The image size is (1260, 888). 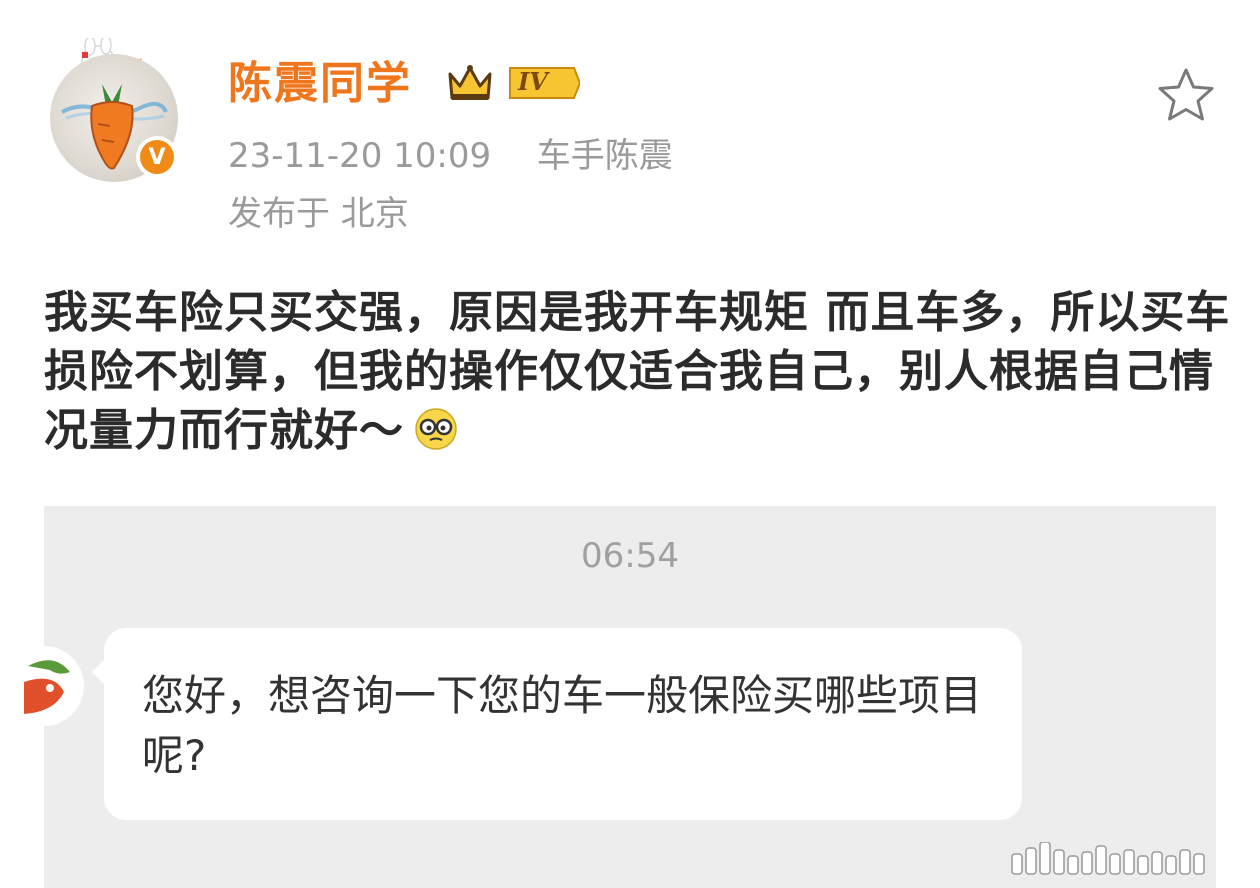 I want to click on v-badge-icon: V, so click(x=157, y=157).